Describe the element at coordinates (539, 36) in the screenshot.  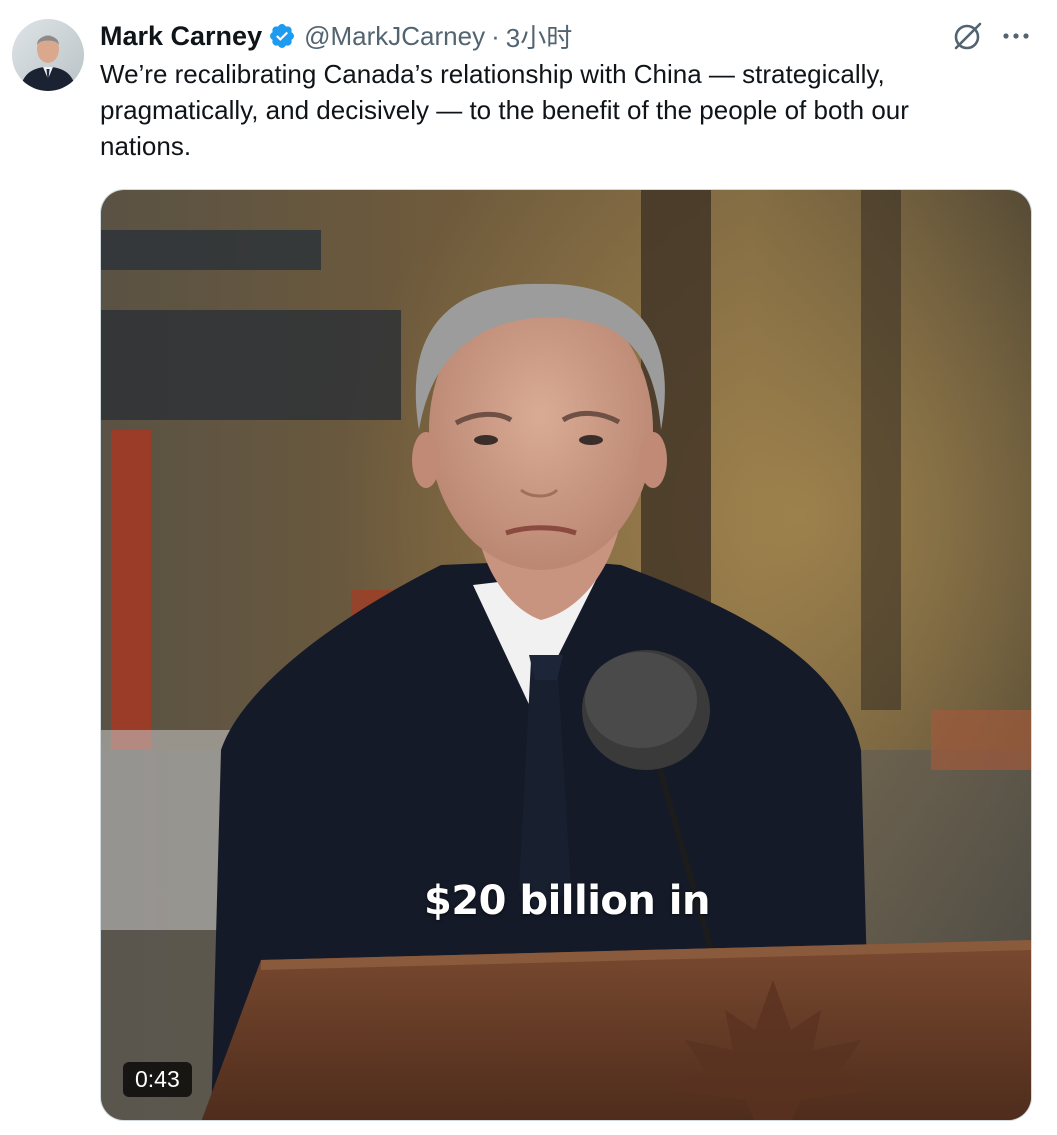
I see `timestamp: 3小时` at that location.